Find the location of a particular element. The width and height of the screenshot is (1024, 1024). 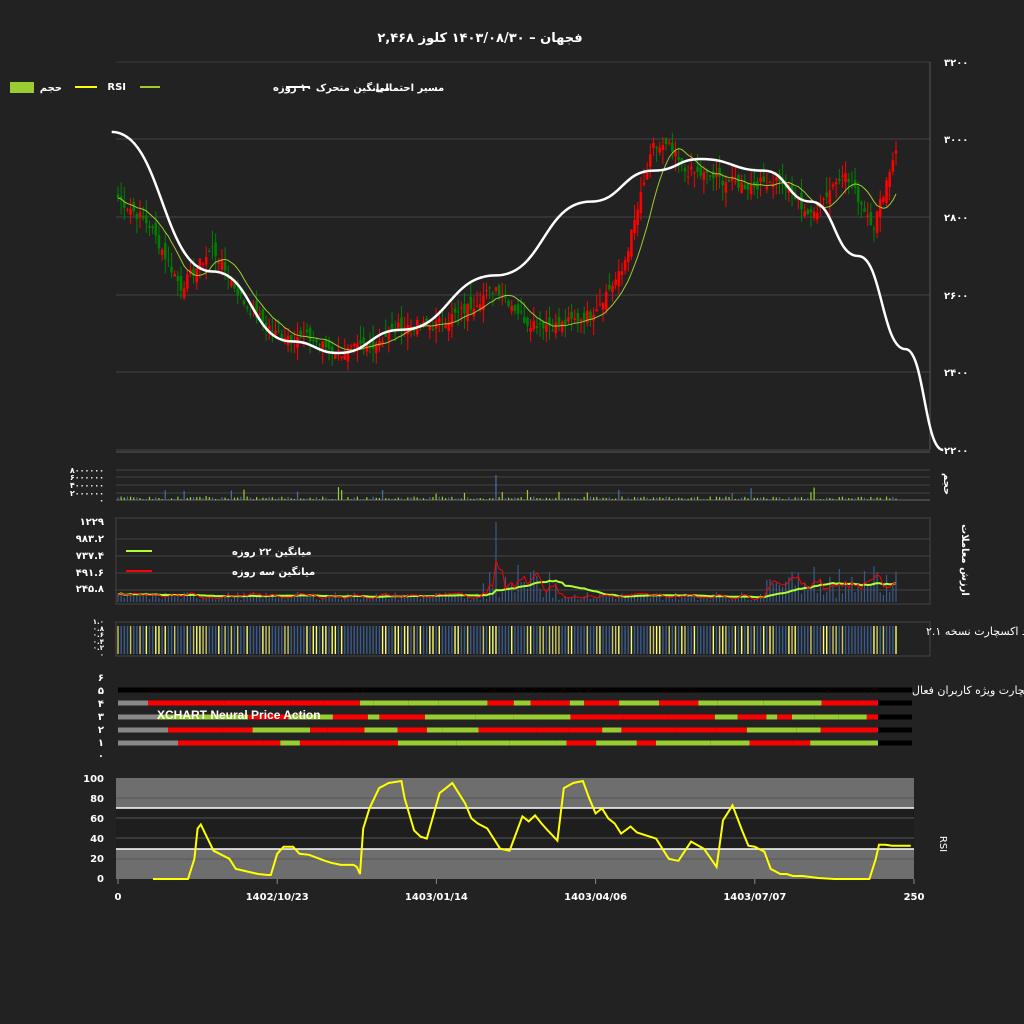

ai-title: هوش مصنوعی اکسچارت ویژه کاربران فعال is located at coordinates (968, 690).